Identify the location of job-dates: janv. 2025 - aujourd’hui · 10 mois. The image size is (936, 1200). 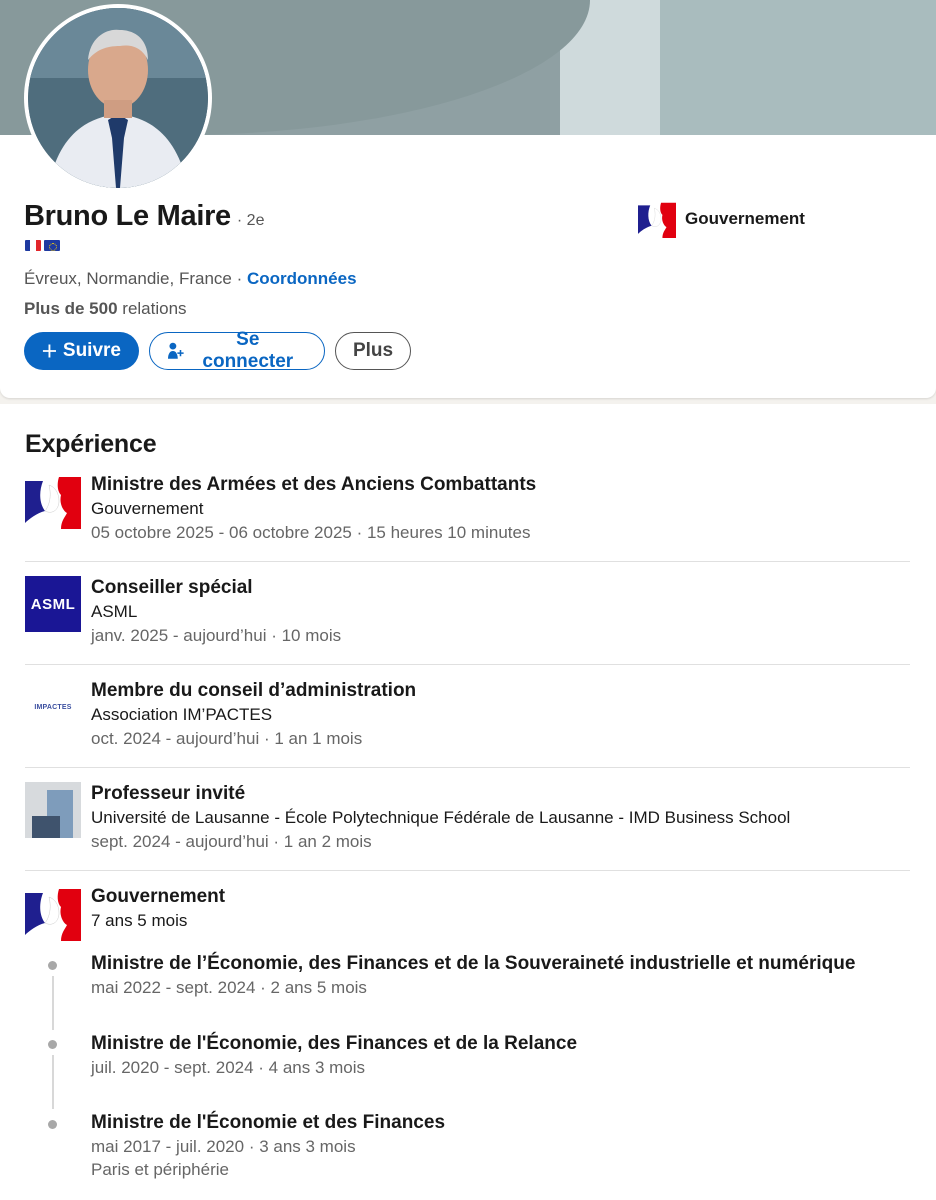
(216, 635).